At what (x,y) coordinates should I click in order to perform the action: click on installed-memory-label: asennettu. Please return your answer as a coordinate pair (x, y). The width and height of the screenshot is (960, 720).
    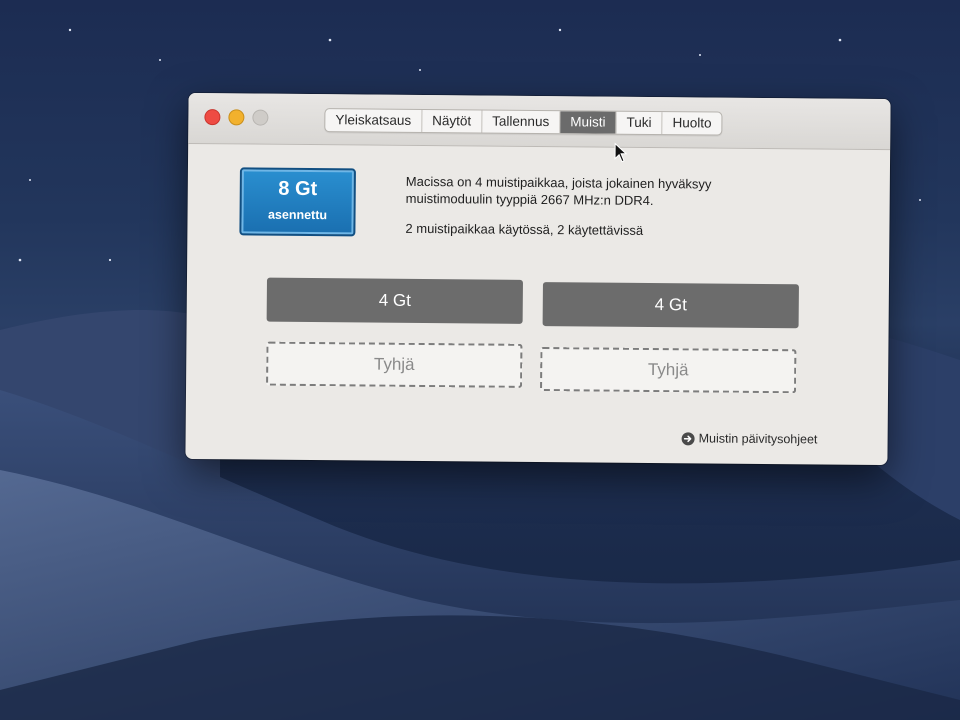
    Looking at the image, I should click on (297, 215).